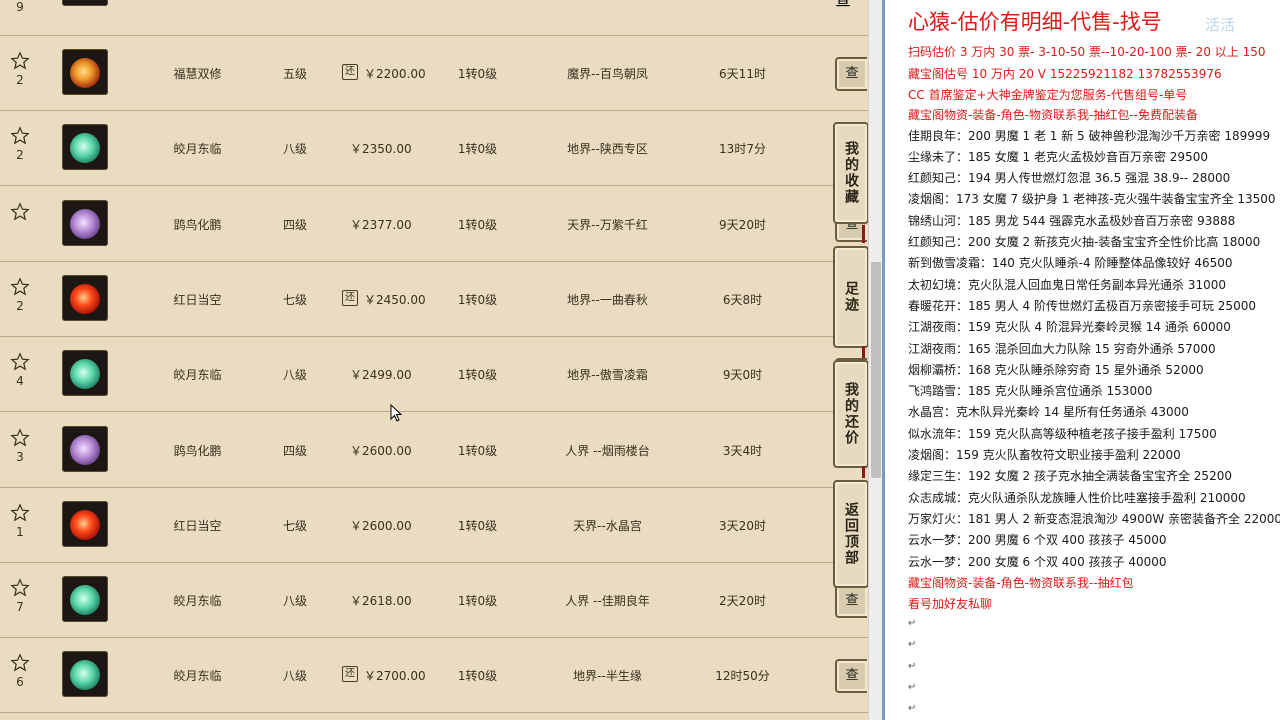  What do you see at coordinates (294, 74) in the screenshot?
I see `item-level: 五级` at bounding box center [294, 74].